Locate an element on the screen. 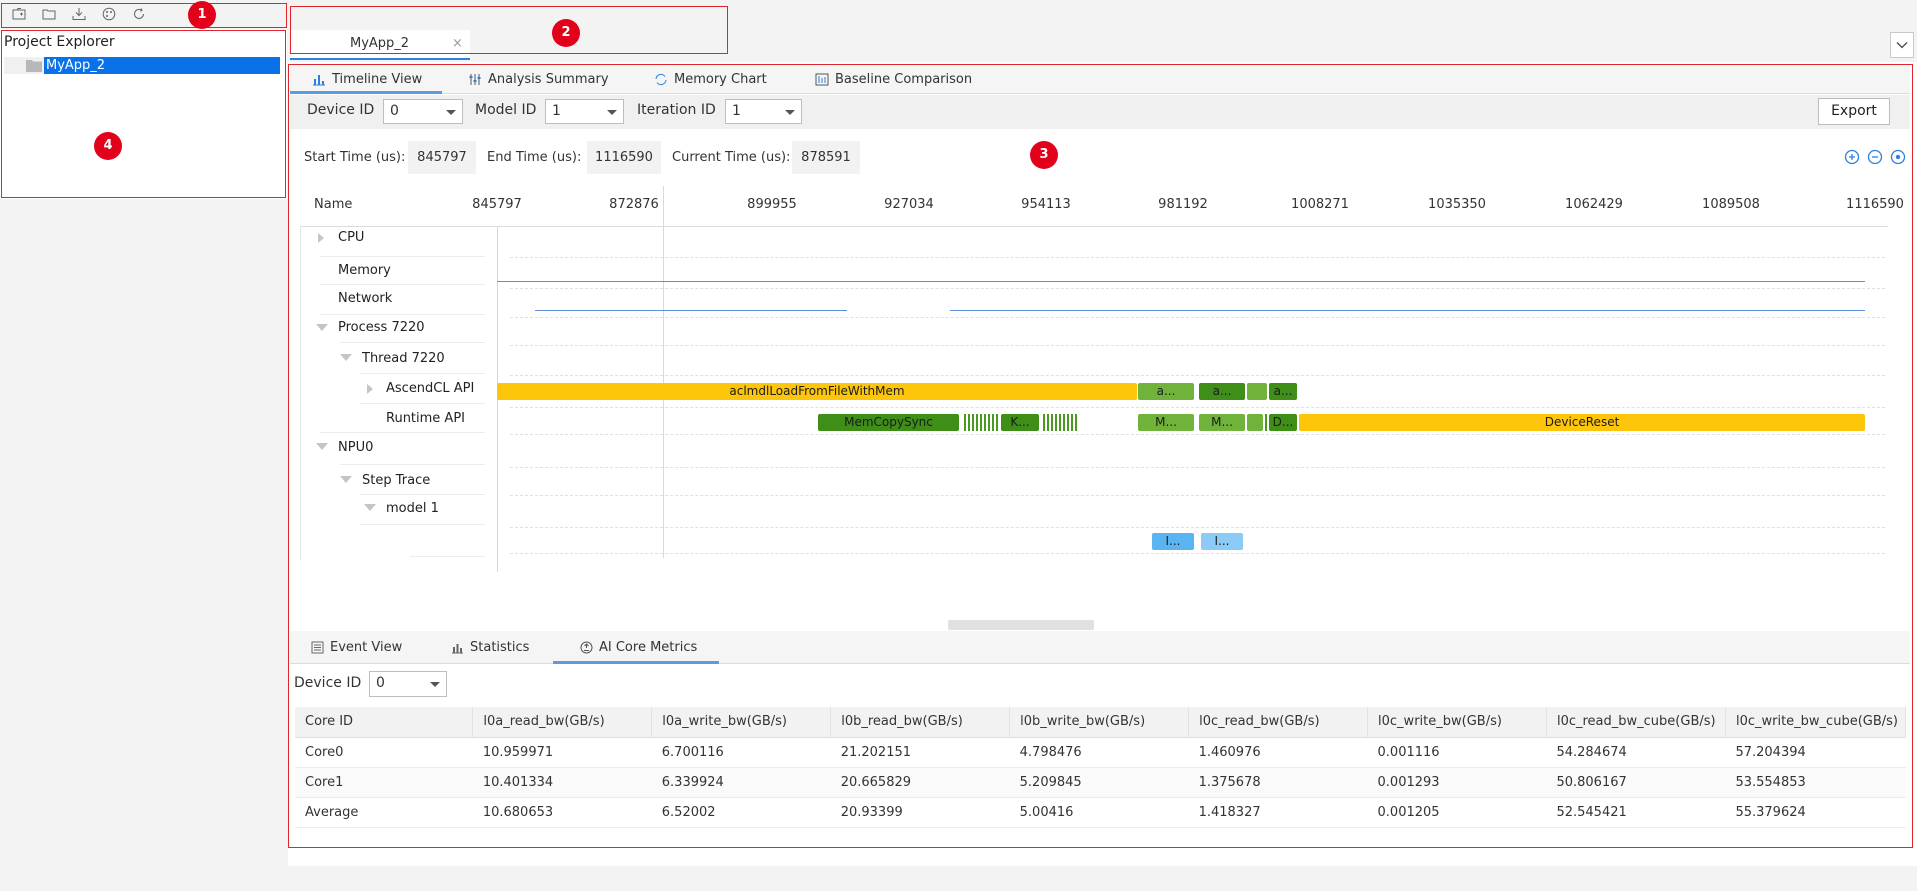 The width and height of the screenshot is (1917, 891). event-runtime-small is located at coordinates (1255, 422).